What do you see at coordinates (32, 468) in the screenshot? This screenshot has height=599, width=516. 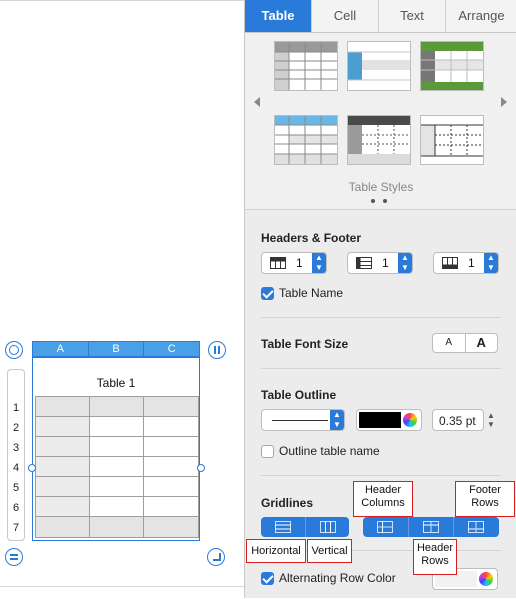 I see `left-resize-handle` at bounding box center [32, 468].